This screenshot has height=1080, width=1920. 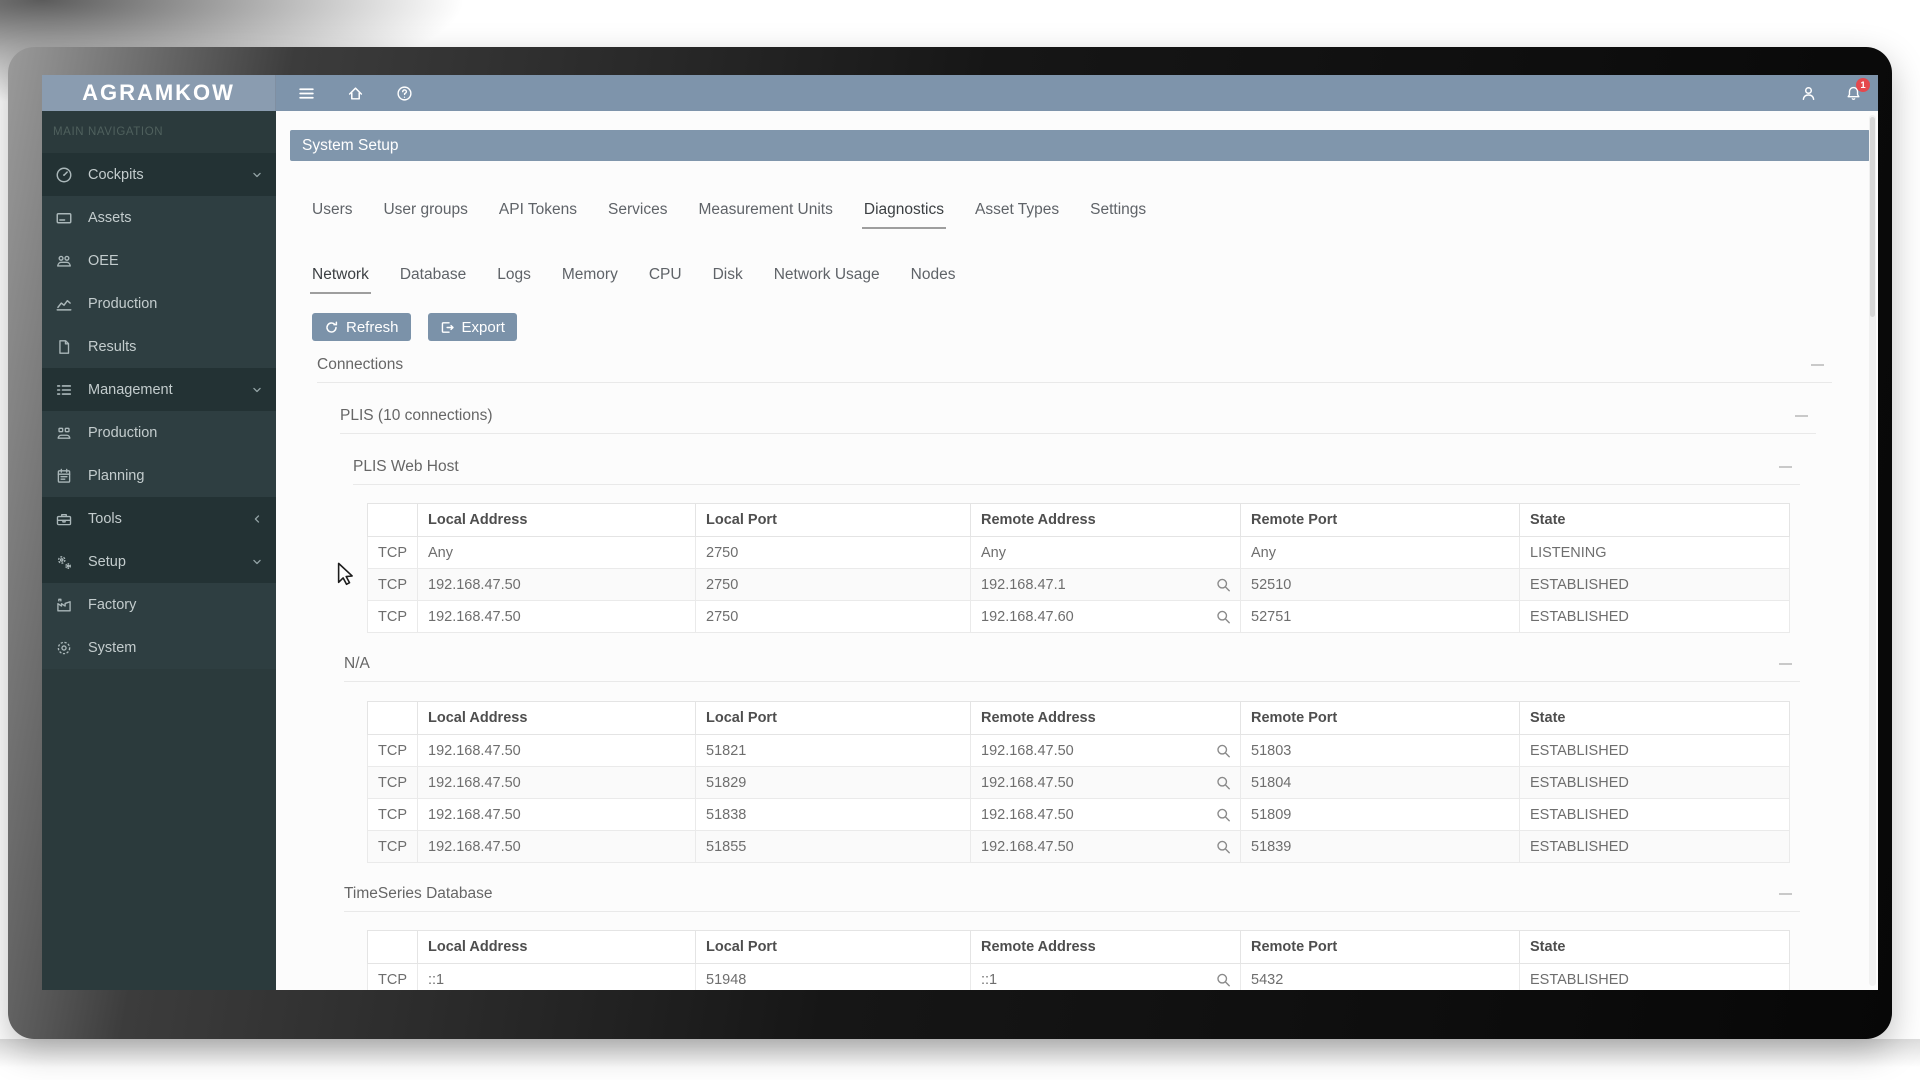 I want to click on sub-tab: Nodes, so click(x=933, y=279).